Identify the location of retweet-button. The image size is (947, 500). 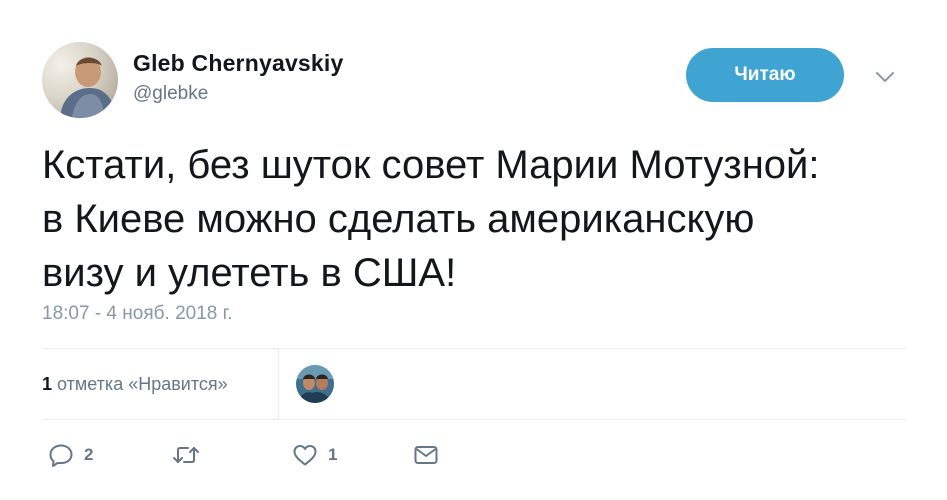
(191, 455).